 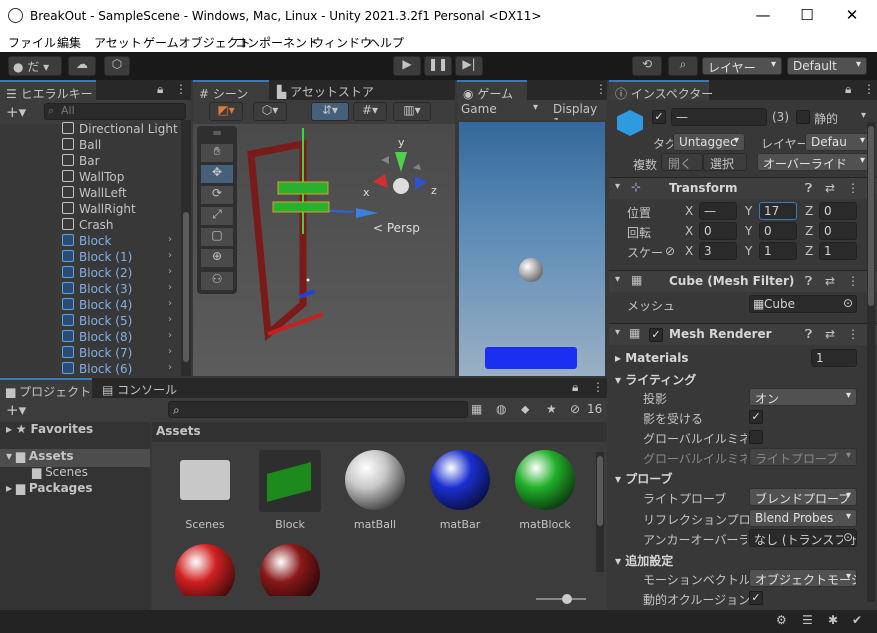 What do you see at coordinates (90, 322) in the screenshot?
I see `hierarchy-item: Block (5) ›` at bounding box center [90, 322].